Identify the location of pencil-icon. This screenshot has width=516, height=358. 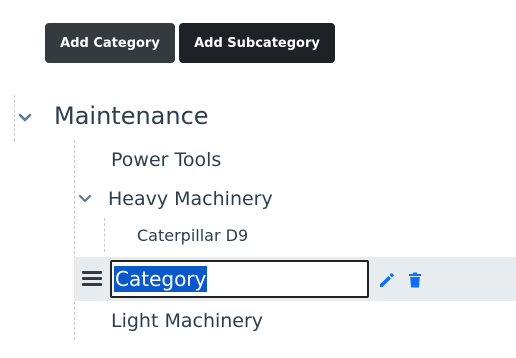
(387, 280).